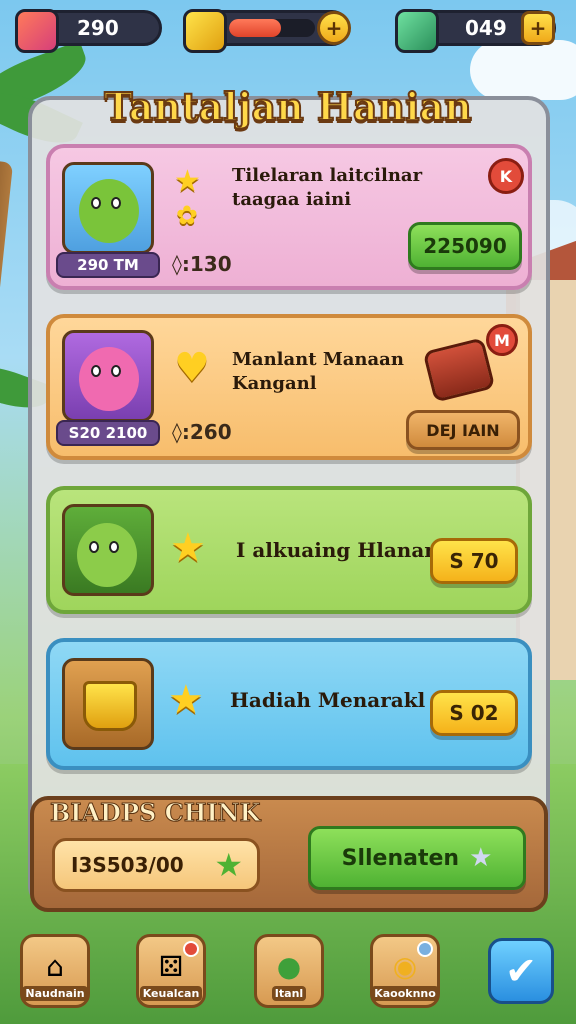 The height and width of the screenshot is (1024, 576). What do you see at coordinates (55, 993) in the screenshot?
I see `nav-label: Naudnain` at bounding box center [55, 993].